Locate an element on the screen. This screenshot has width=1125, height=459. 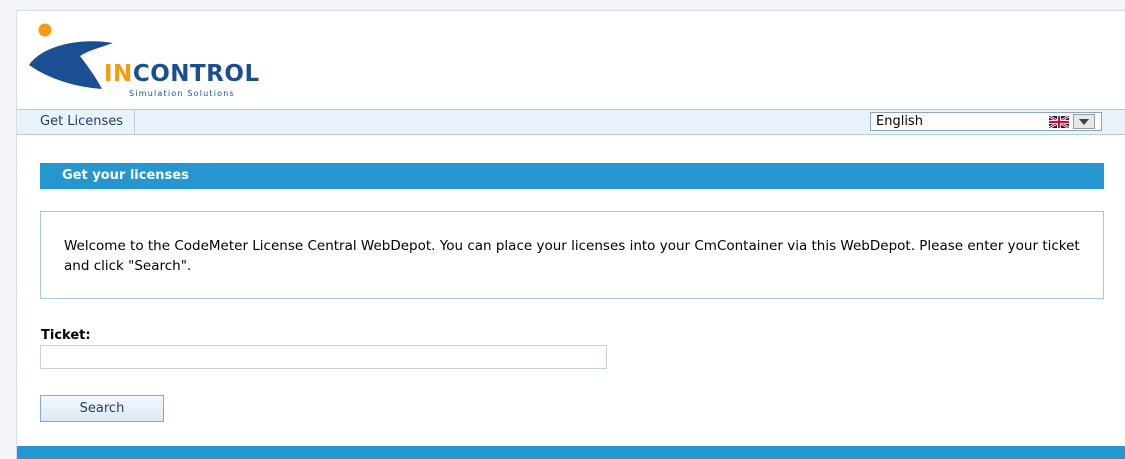
search-button: Search is located at coordinates (102, 408).